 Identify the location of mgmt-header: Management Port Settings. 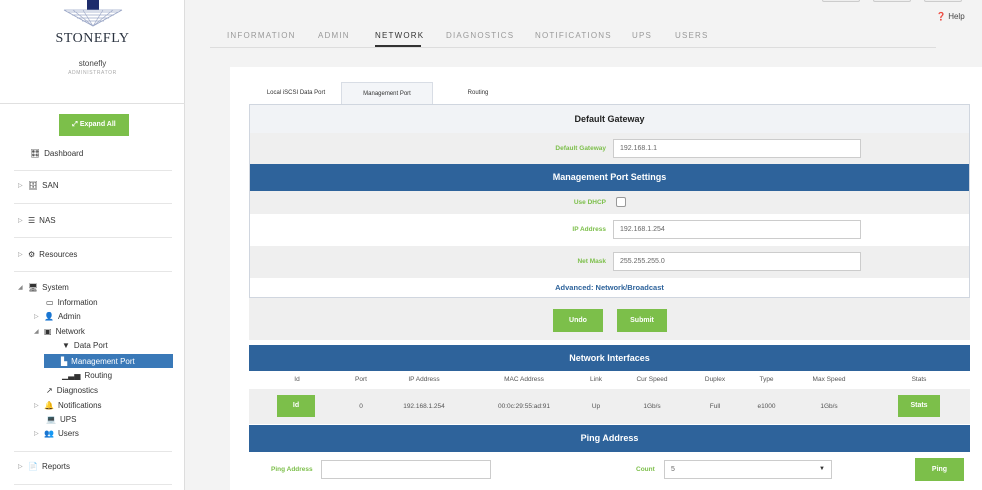
(609, 177).